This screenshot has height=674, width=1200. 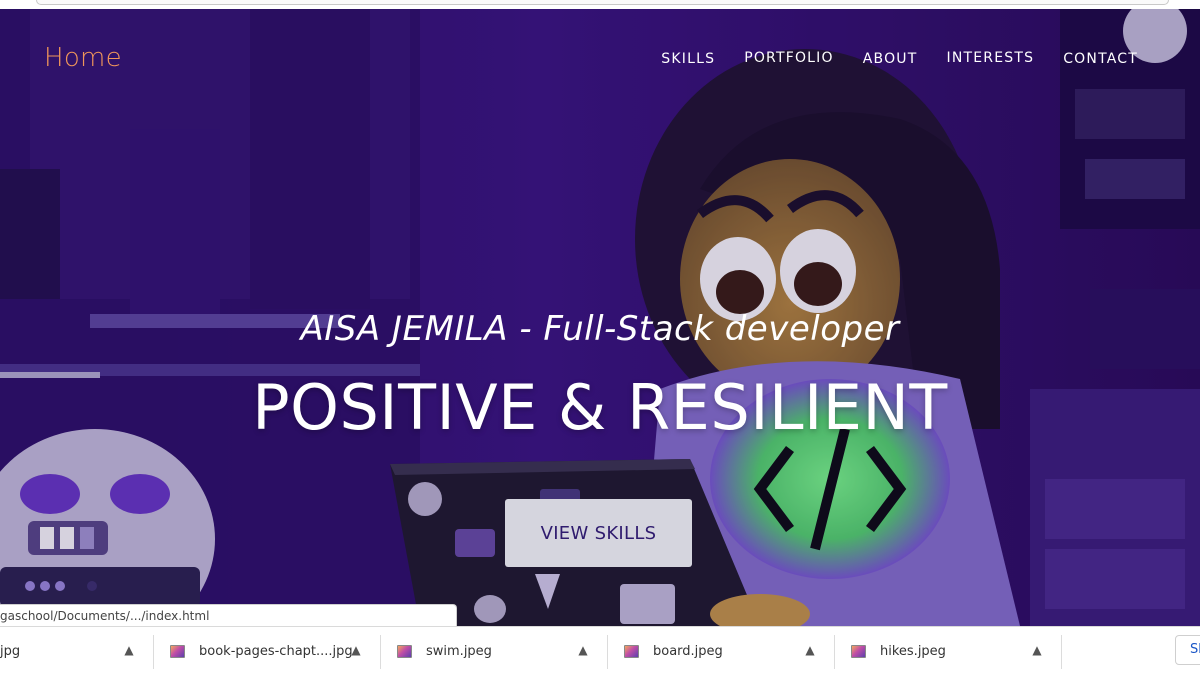 I want to click on nav-about-link: ABOUT, so click(x=890, y=59).